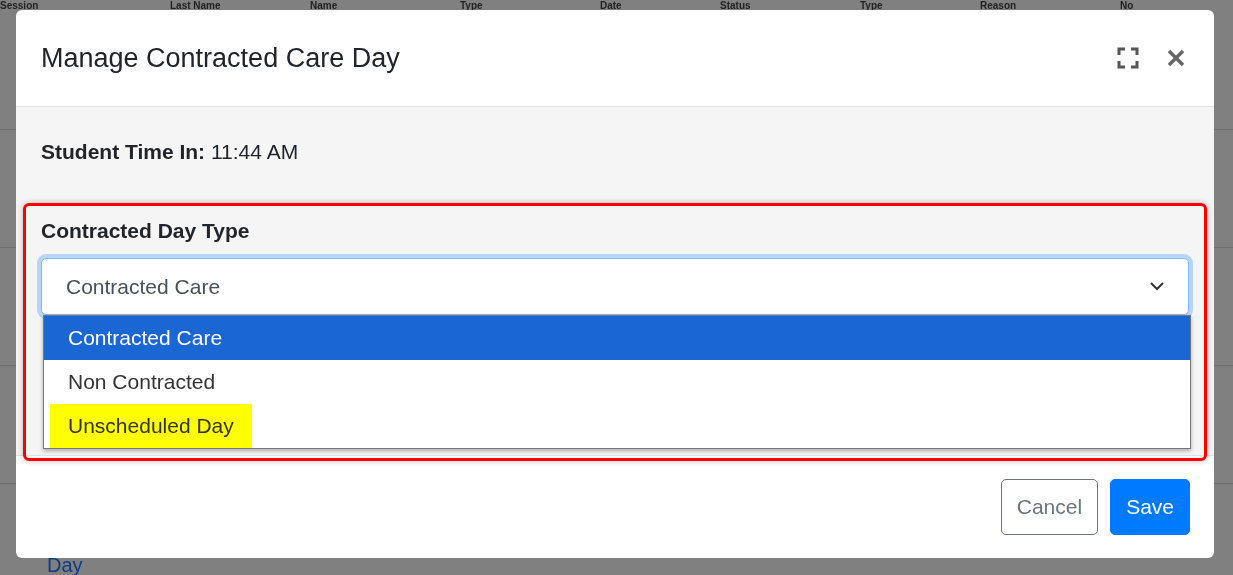  What do you see at coordinates (617, 426) in the screenshot?
I see `dropdown-option: Unscheduled Day` at bounding box center [617, 426].